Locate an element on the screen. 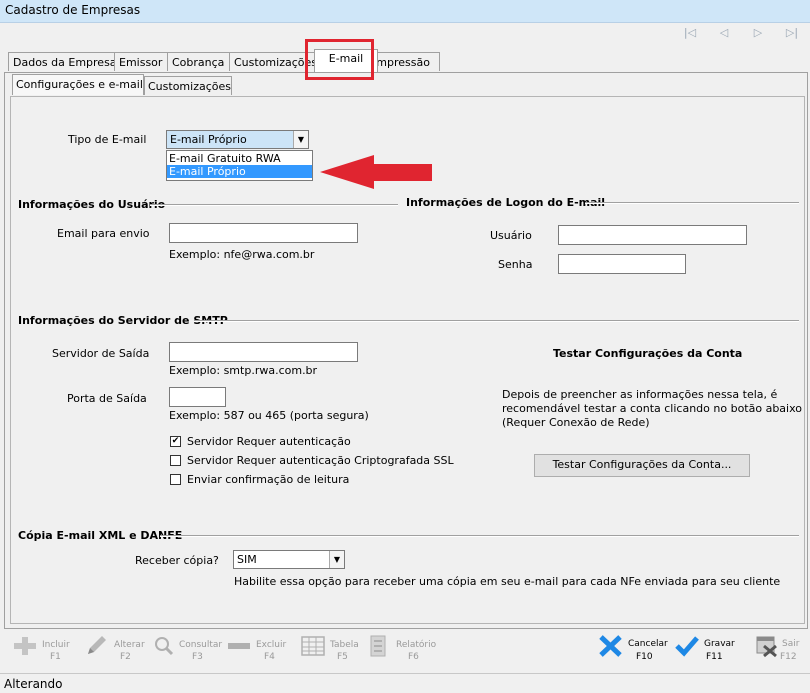 Image resolution: width=810 pixels, height=693 pixels. smtp-server-label: Servidor de Saída is located at coordinates (101, 353).